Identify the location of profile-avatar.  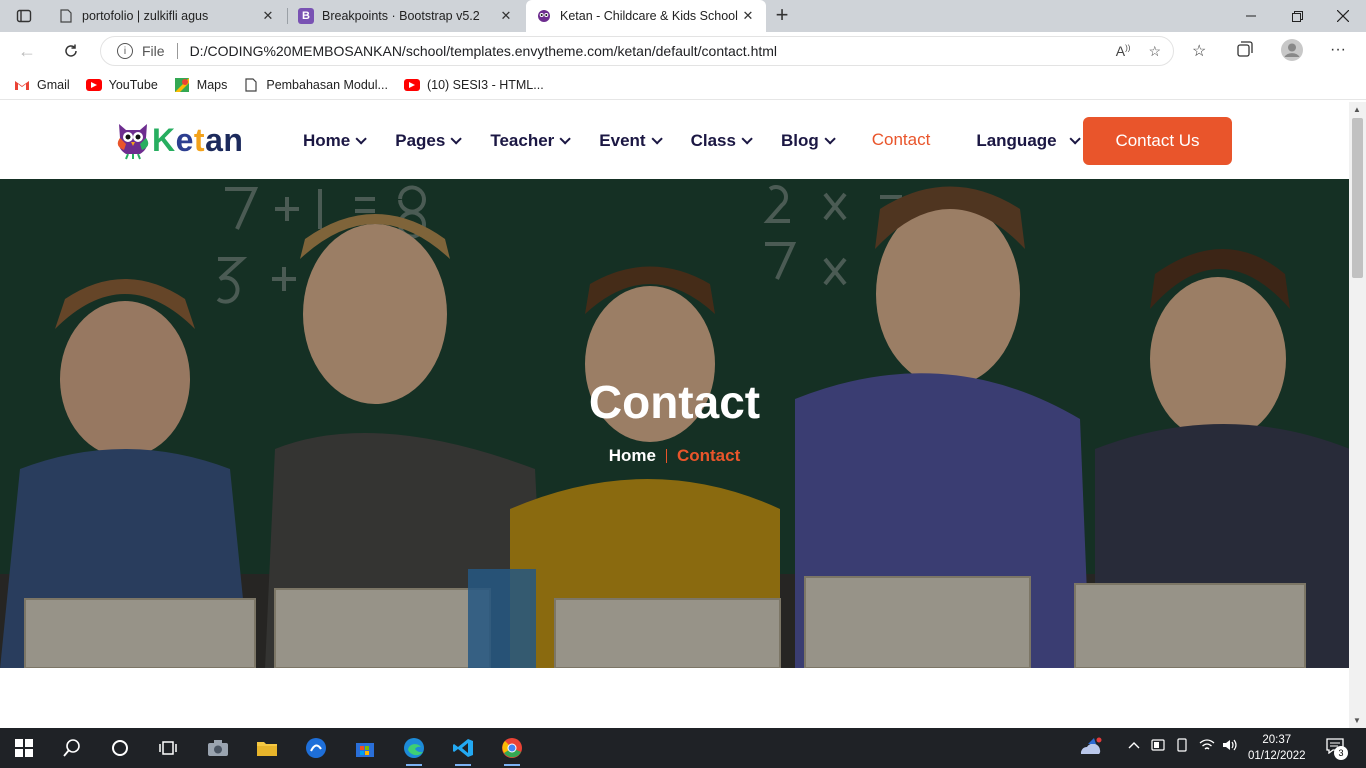
(1292, 52).